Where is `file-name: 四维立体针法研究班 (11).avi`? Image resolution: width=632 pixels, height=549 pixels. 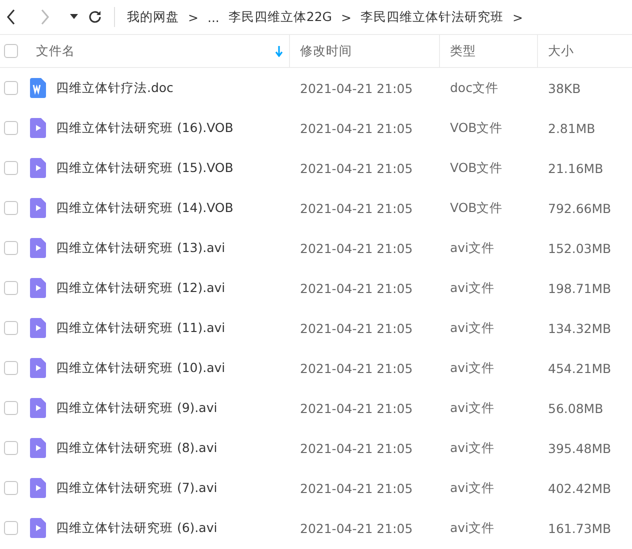
file-name: 四维立体针法研究班 (11).avi is located at coordinates (141, 328).